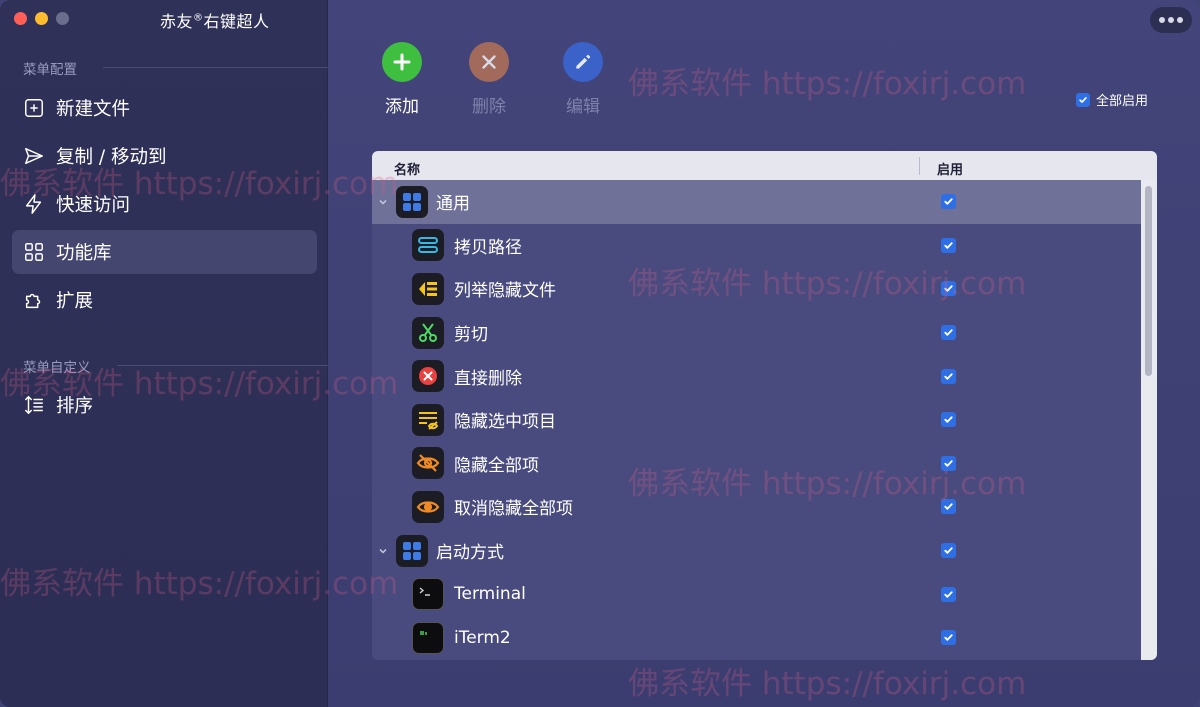 The width and height of the screenshot is (1200, 707). What do you see at coordinates (428, 332) in the screenshot?
I see `scissors-icon` at bounding box center [428, 332].